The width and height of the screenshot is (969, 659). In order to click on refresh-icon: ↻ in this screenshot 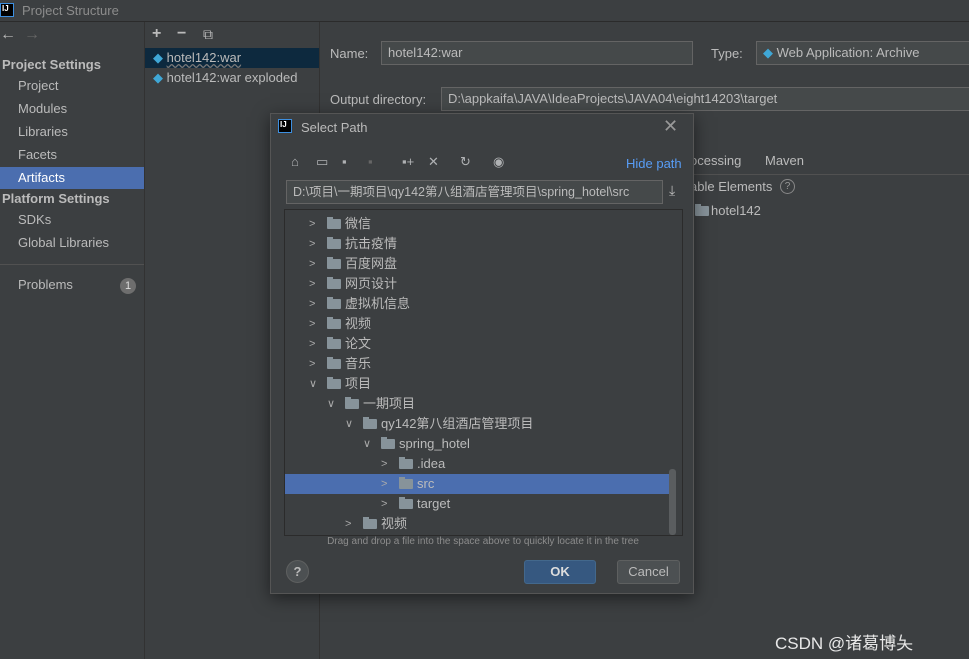, I will do `click(465, 162)`.